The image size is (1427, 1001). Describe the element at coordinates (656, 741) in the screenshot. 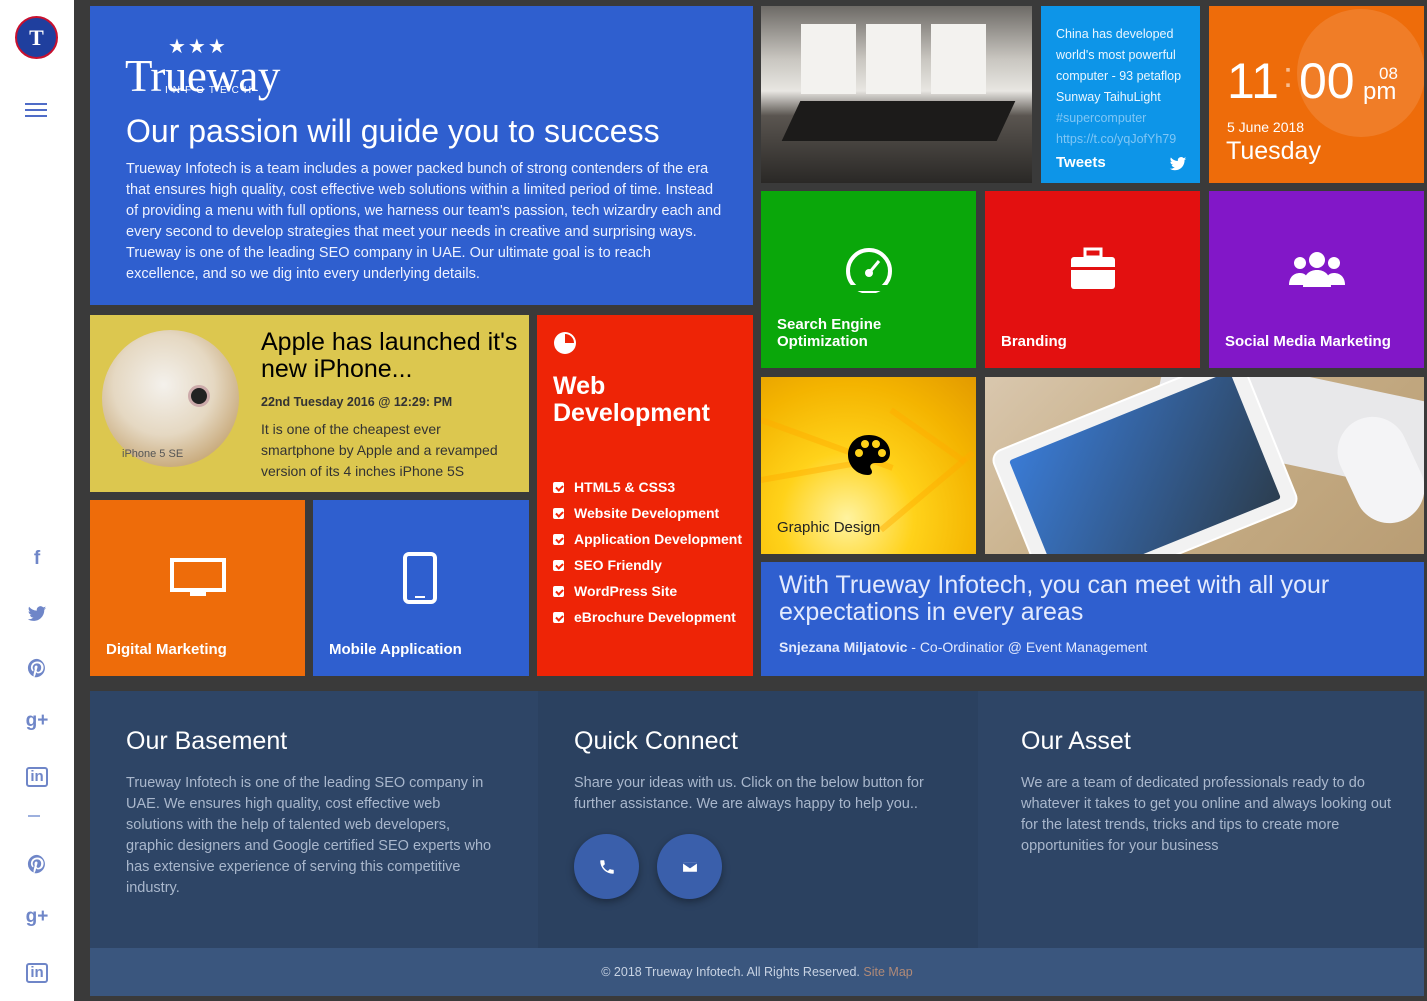

I see `quick-connect-title: Quick Connect` at that location.